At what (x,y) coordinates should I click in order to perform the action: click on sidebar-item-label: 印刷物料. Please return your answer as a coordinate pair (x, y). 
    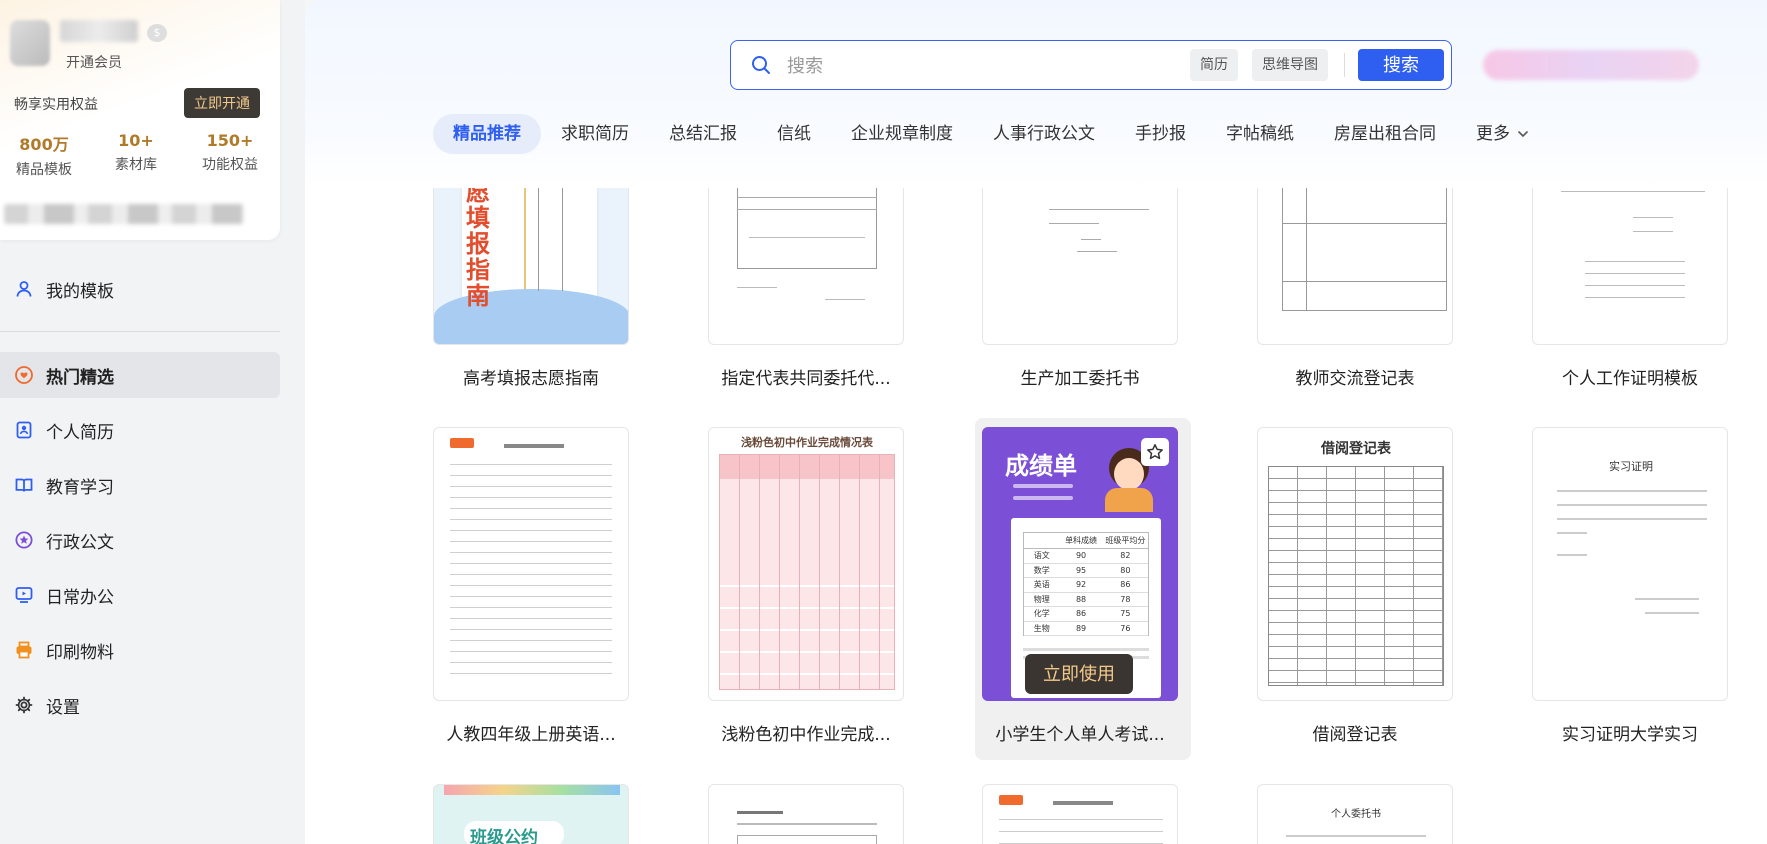
    Looking at the image, I should click on (80, 652).